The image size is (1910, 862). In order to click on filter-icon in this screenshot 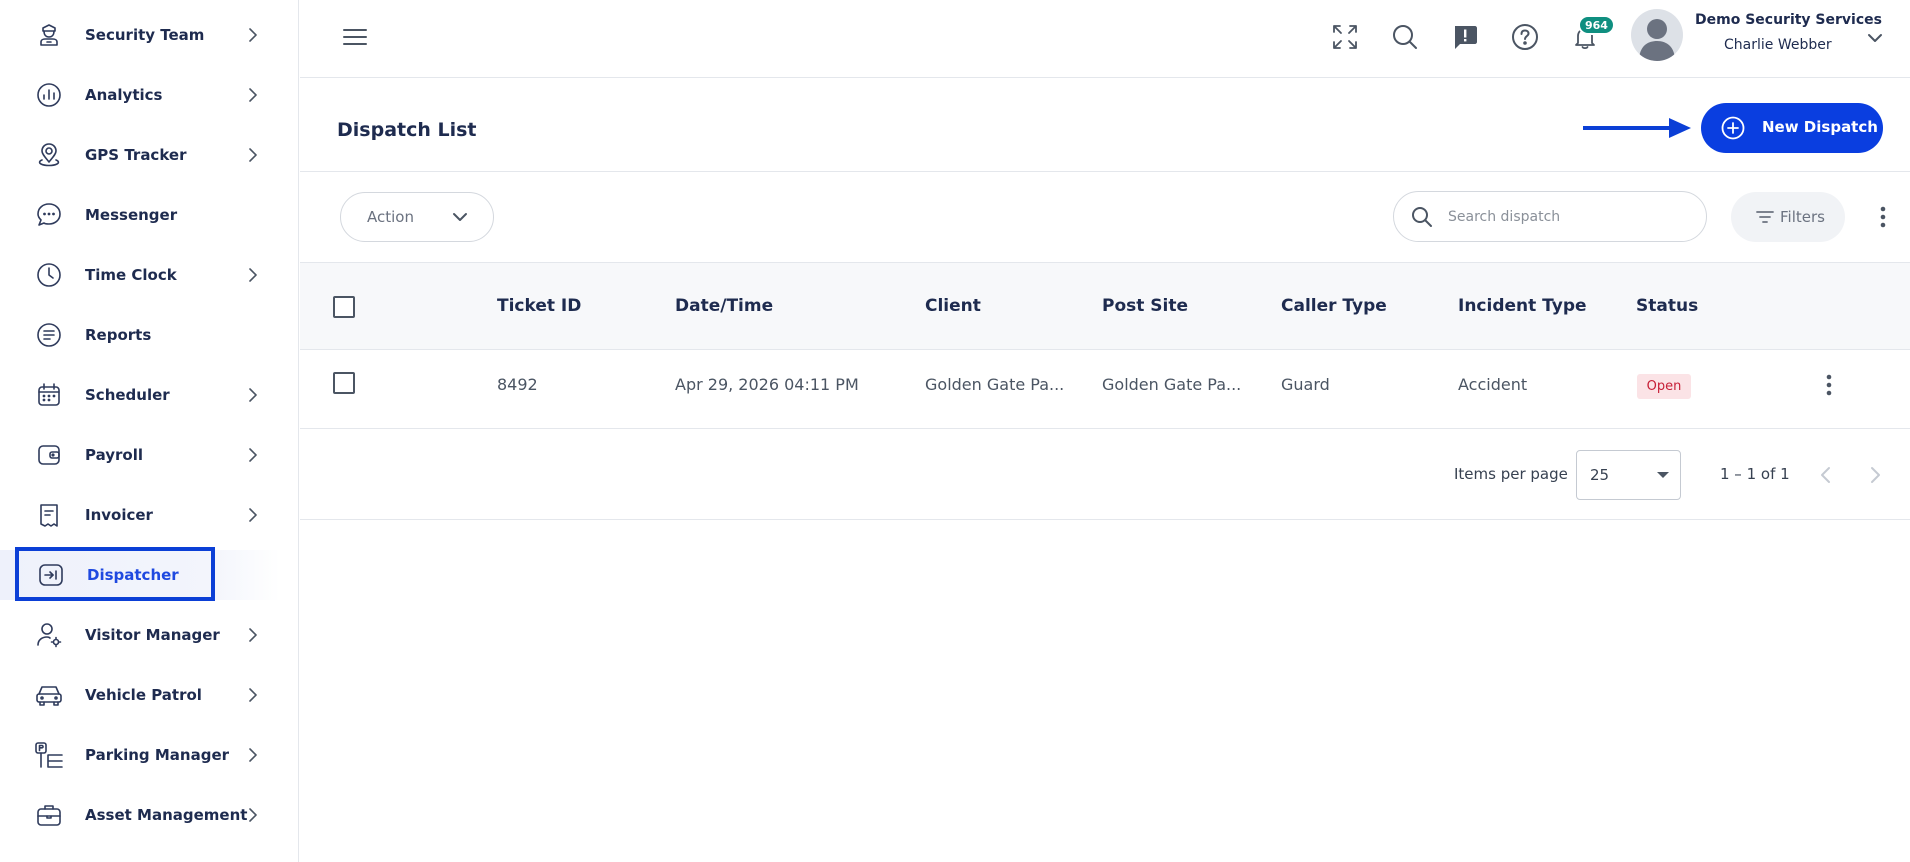, I will do `click(1765, 217)`.